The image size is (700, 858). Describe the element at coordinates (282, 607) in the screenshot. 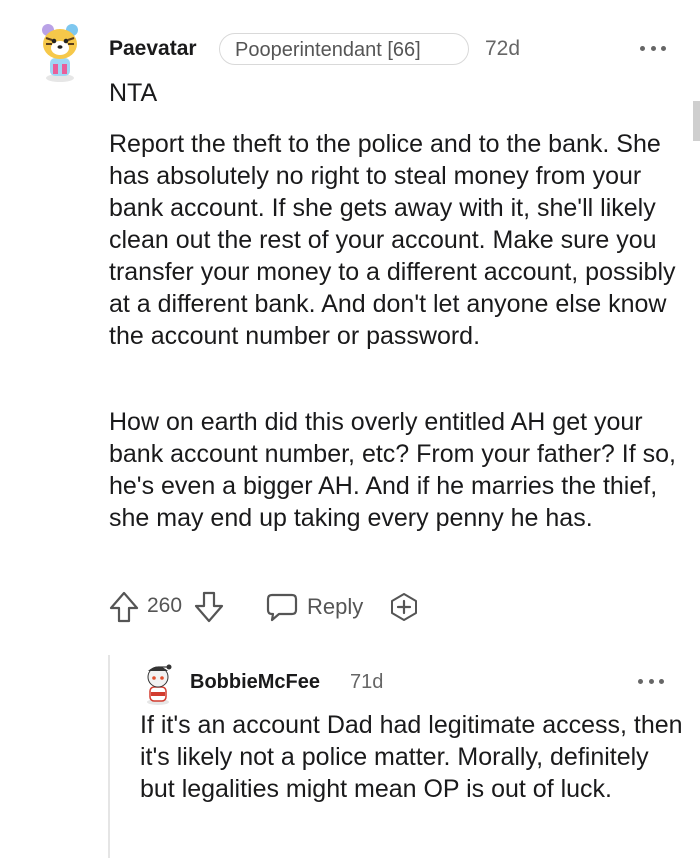

I see `speech-bubble-icon` at that location.